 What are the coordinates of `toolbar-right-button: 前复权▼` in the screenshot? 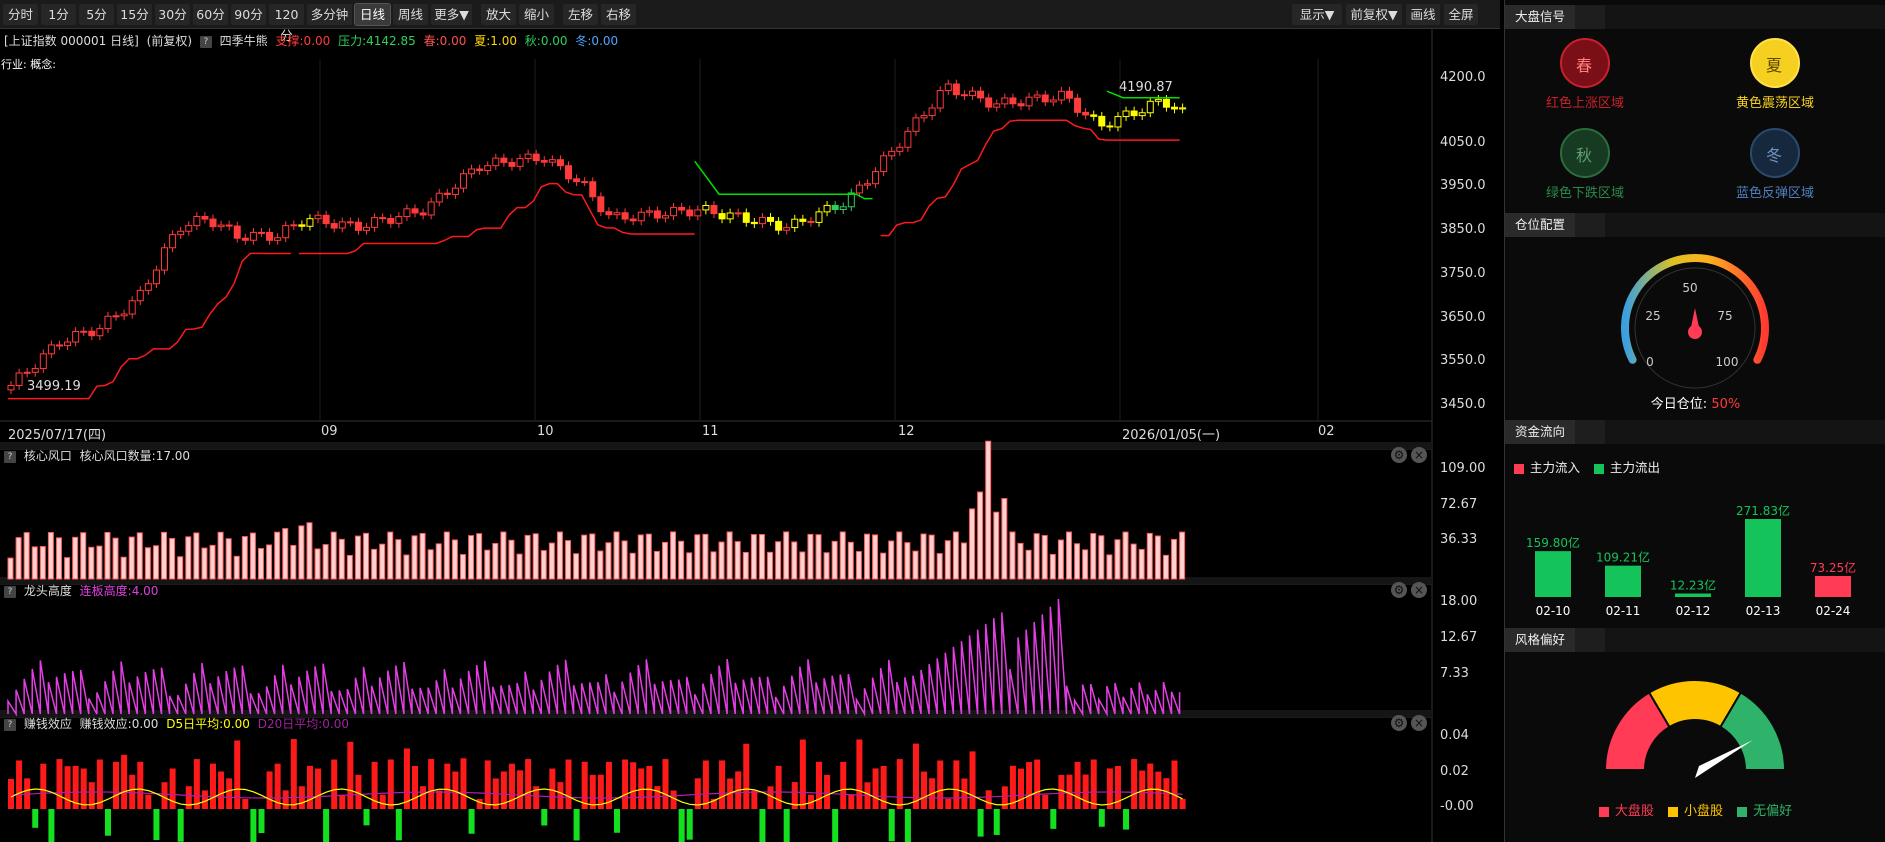 It's located at (1374, 14).